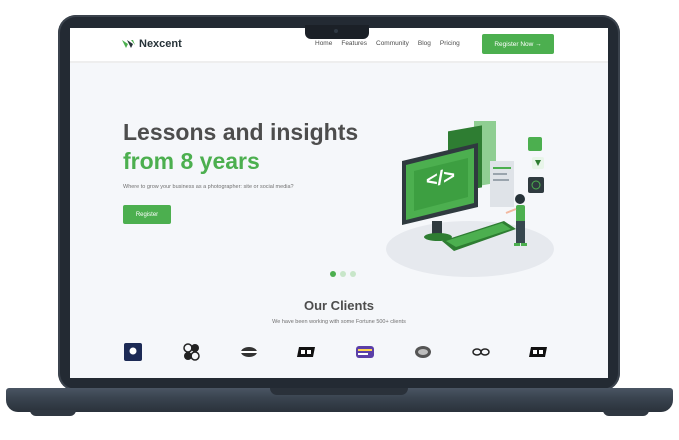  What do you see at coordinates (423, 352) in the screenshot?
I see `client-logo-6-icon` at bounding box center [423, 352].